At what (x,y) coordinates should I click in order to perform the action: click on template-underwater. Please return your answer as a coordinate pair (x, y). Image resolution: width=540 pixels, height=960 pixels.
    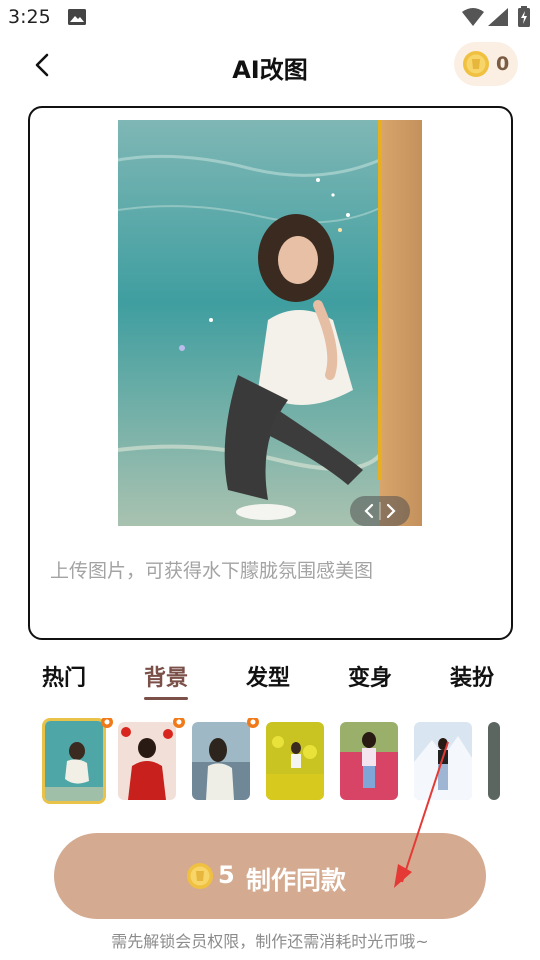
    Looking at the image, I should click on (74, 761).